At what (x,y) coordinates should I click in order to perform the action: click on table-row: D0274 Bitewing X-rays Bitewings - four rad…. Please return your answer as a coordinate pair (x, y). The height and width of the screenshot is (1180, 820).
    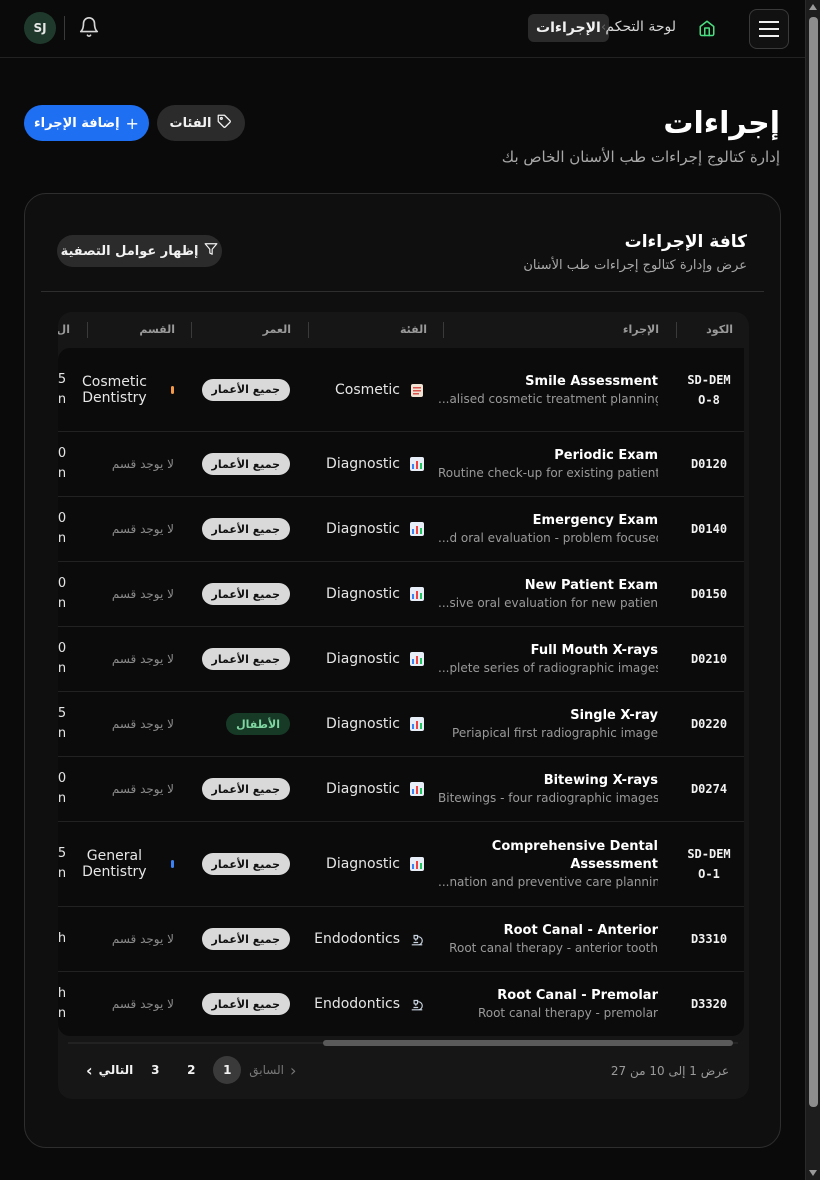
    Looking at the image, I should click on (401, 789).